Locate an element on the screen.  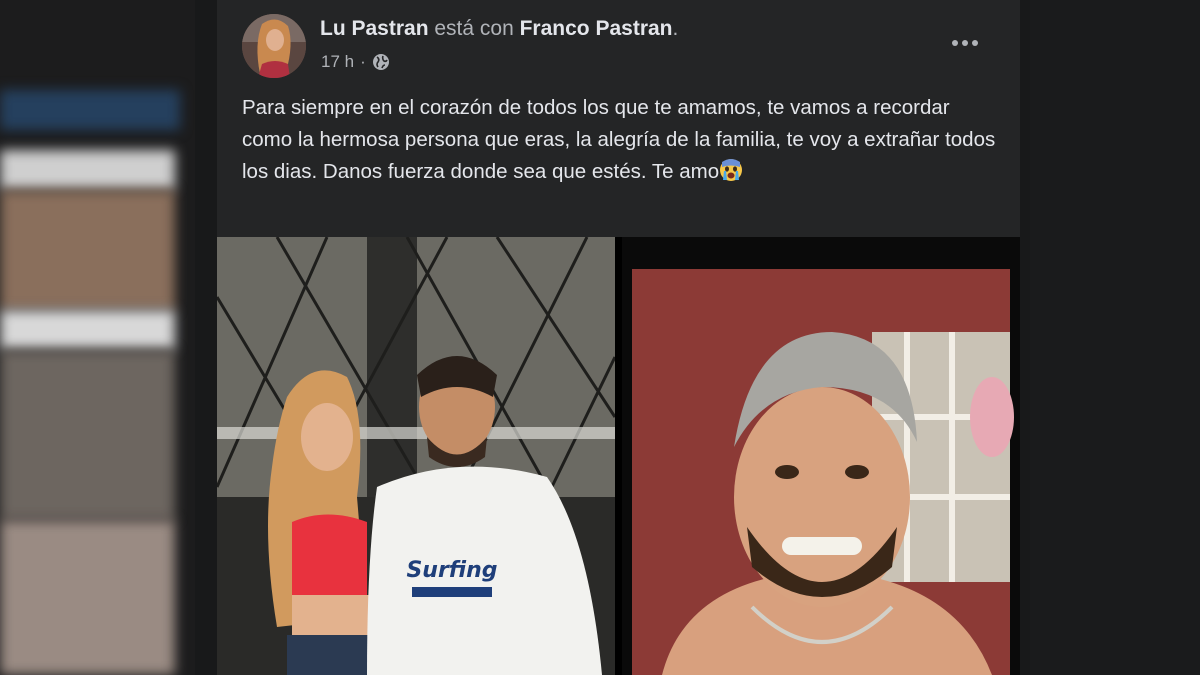
tagged-suffix: . is located at coordinates (675, 28).